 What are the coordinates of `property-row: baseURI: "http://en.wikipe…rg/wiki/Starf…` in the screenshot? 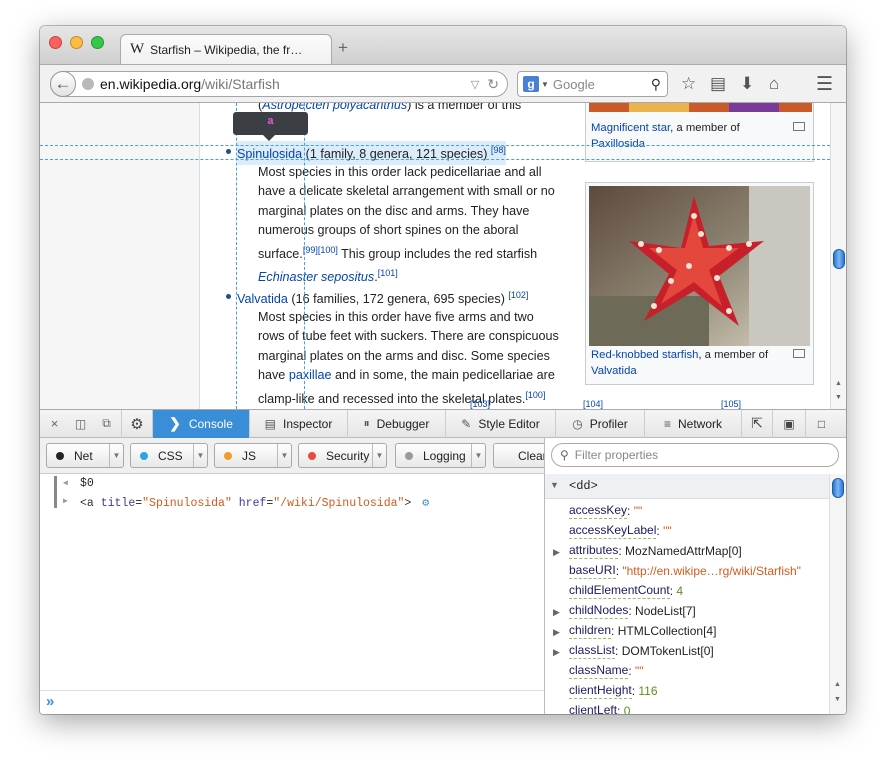 It's located at (690, 572).